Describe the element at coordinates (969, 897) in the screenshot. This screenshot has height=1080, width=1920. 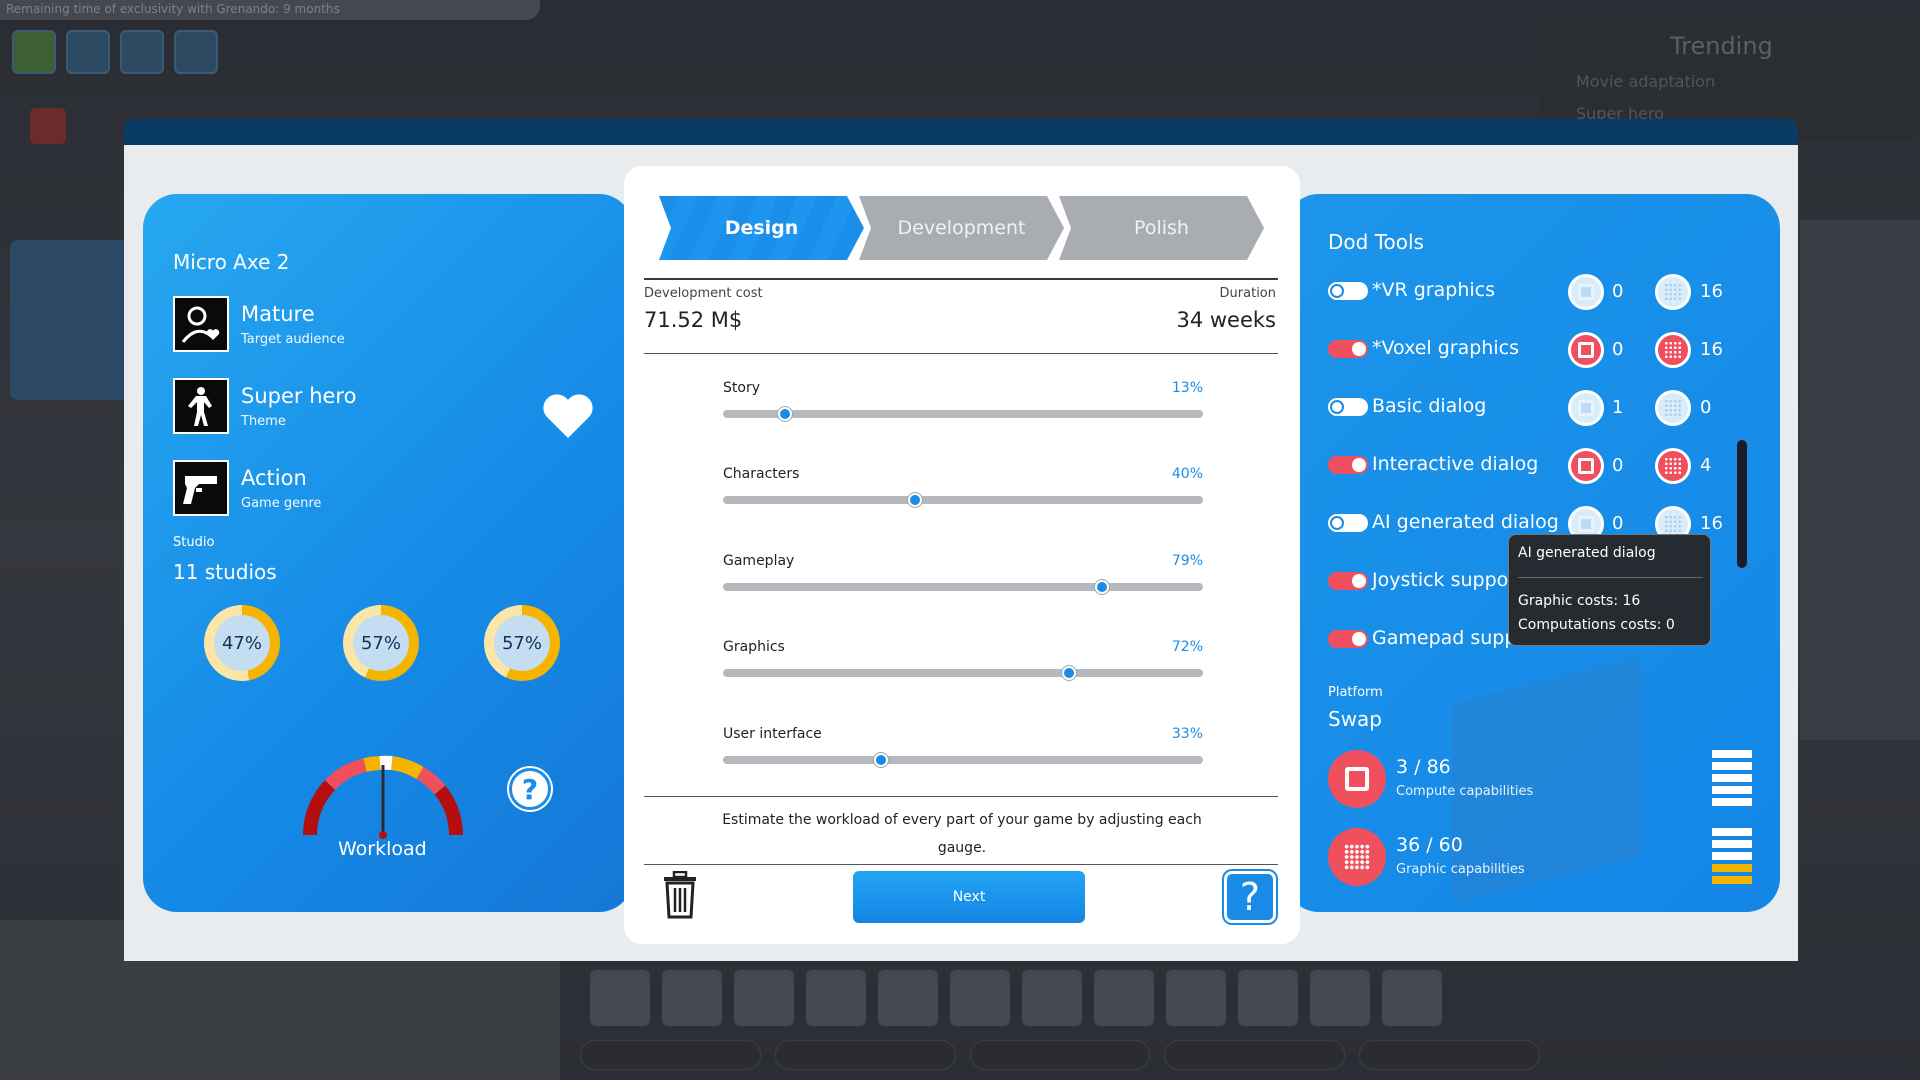
I see `next-button: Next` at that location.